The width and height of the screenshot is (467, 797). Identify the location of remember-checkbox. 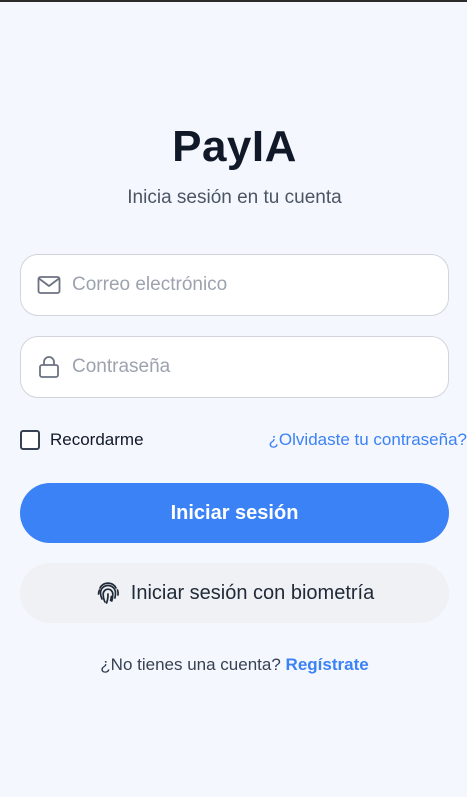
(30, 440).